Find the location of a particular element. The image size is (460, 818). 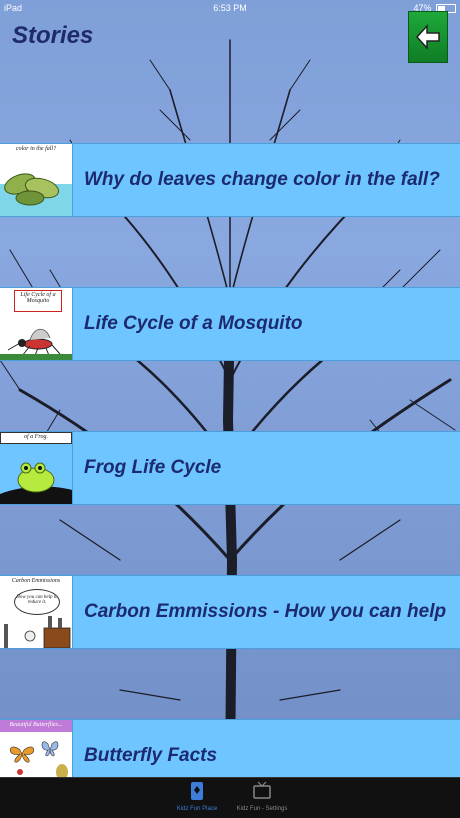

thumb-caption: Life Cycle of a Mosquito is located at coordinates (38, 298).